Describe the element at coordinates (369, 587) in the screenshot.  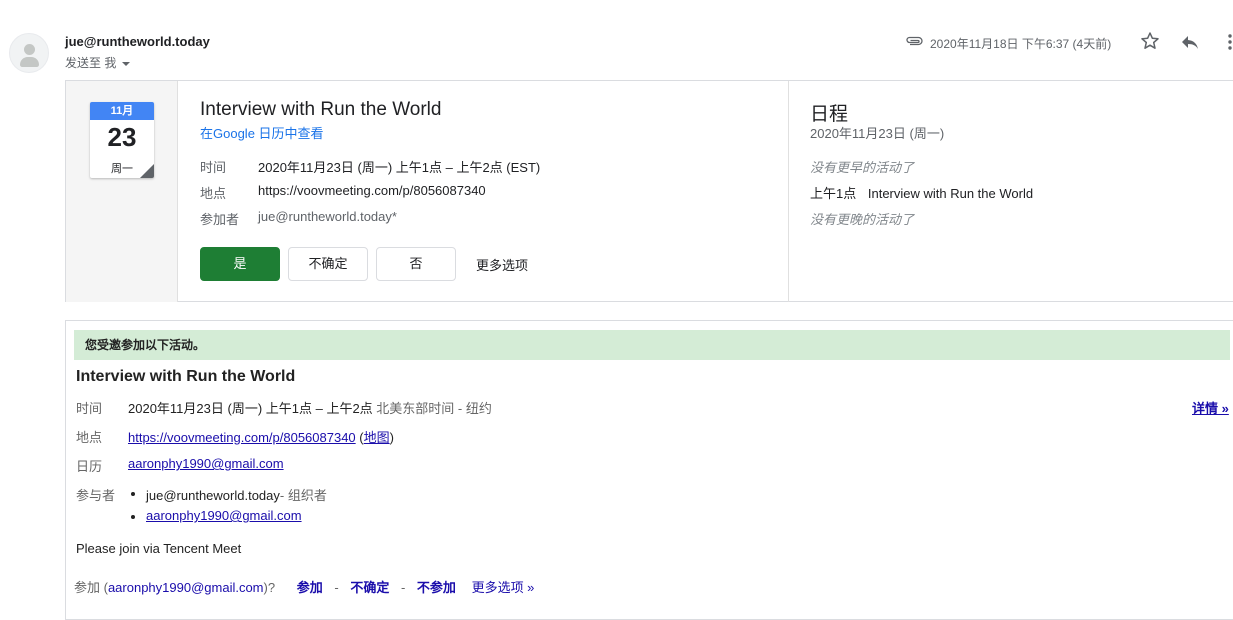
I see `rsvp-maybe-link: 不确定` at that location.